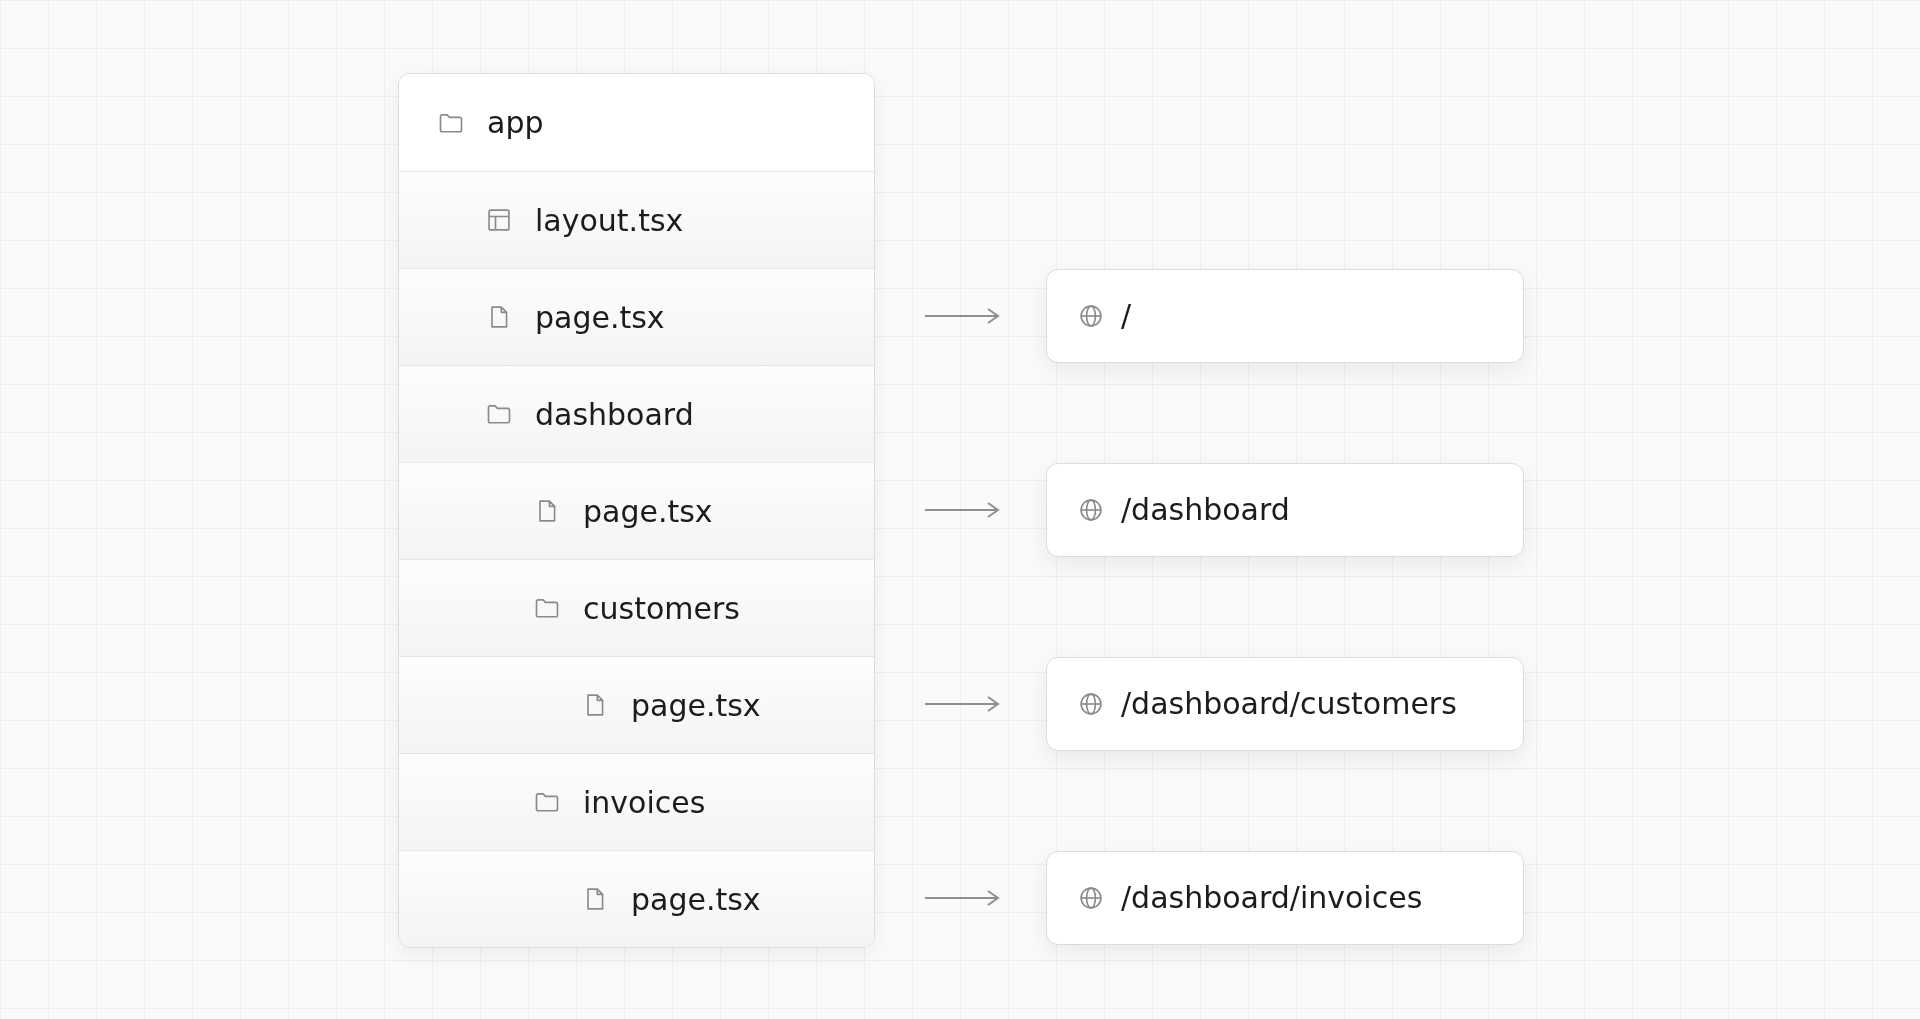  Describe the element at coordinates (1126, 315) in the screenshot. I see `route-path: /` at that location.